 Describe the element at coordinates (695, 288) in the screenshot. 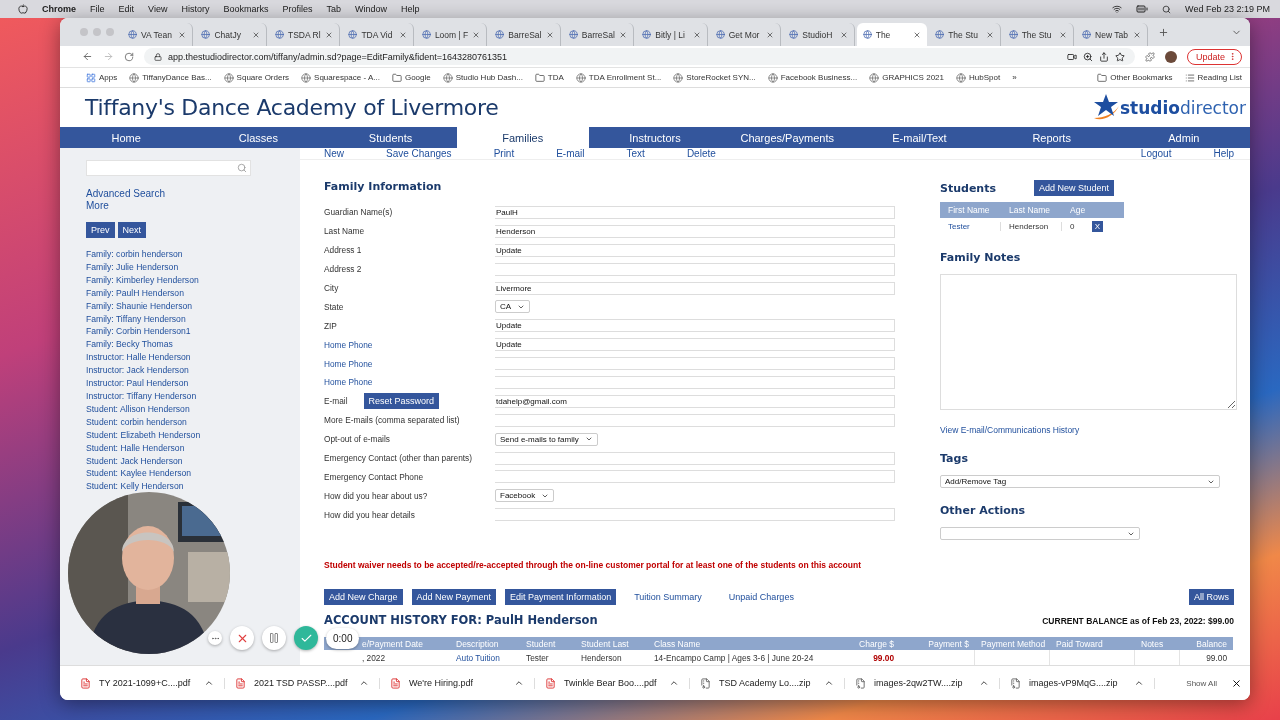

I see `text-field: Livermore` at that location.